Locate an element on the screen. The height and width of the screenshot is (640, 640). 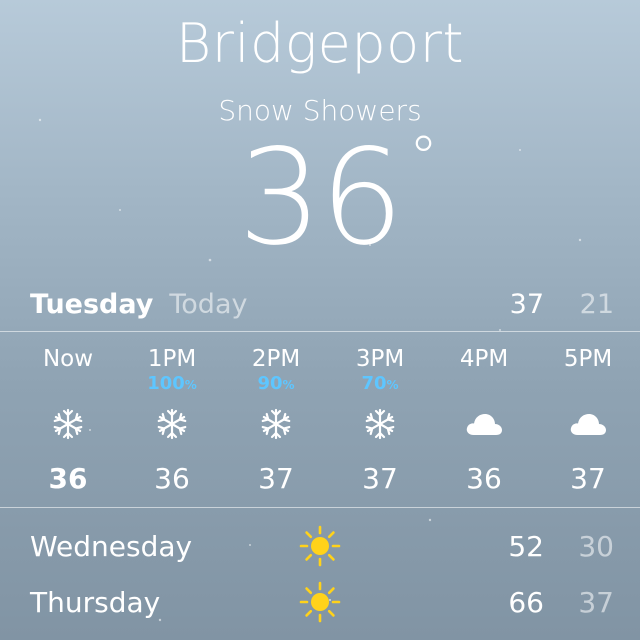
hourly-time: 2PM is located at coordinates (276, 359).